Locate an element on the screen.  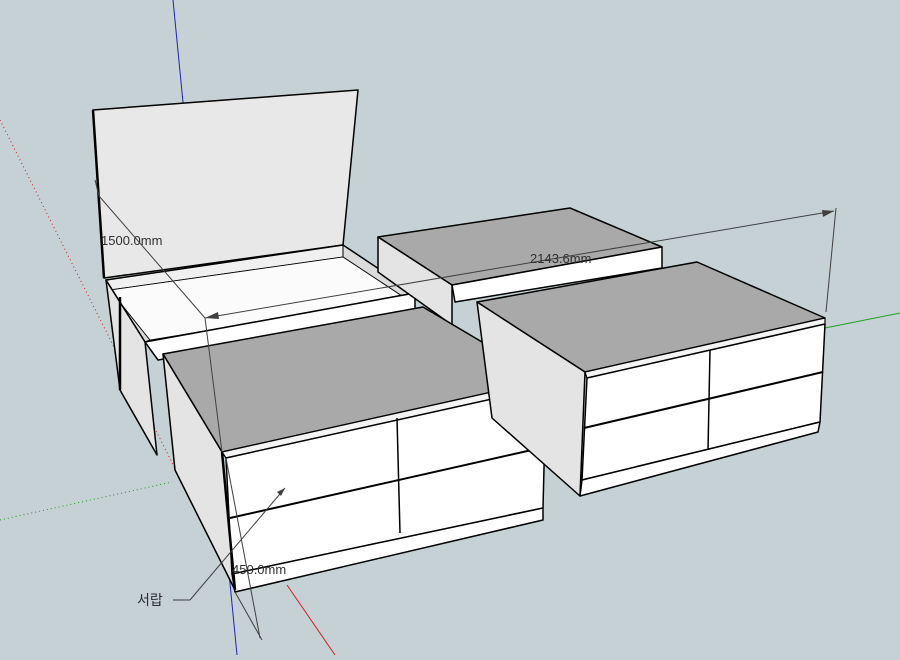
lid-dim-label: 1500.0mm is located at coordinates (131, 240).